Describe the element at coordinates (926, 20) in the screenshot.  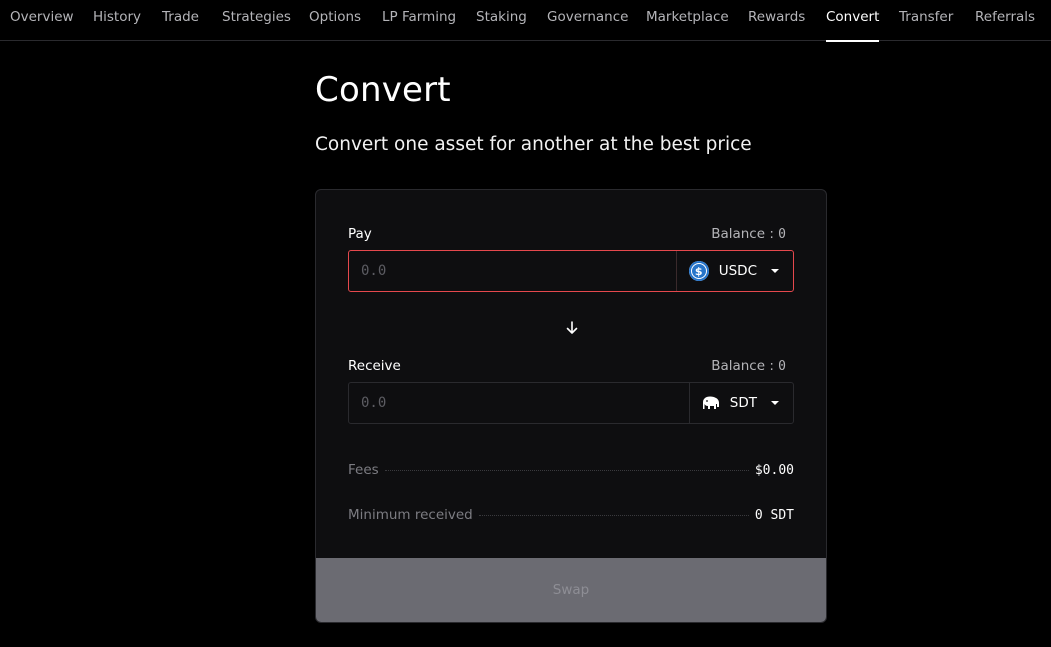
I see `nav-transfer: Transfer` at that location.